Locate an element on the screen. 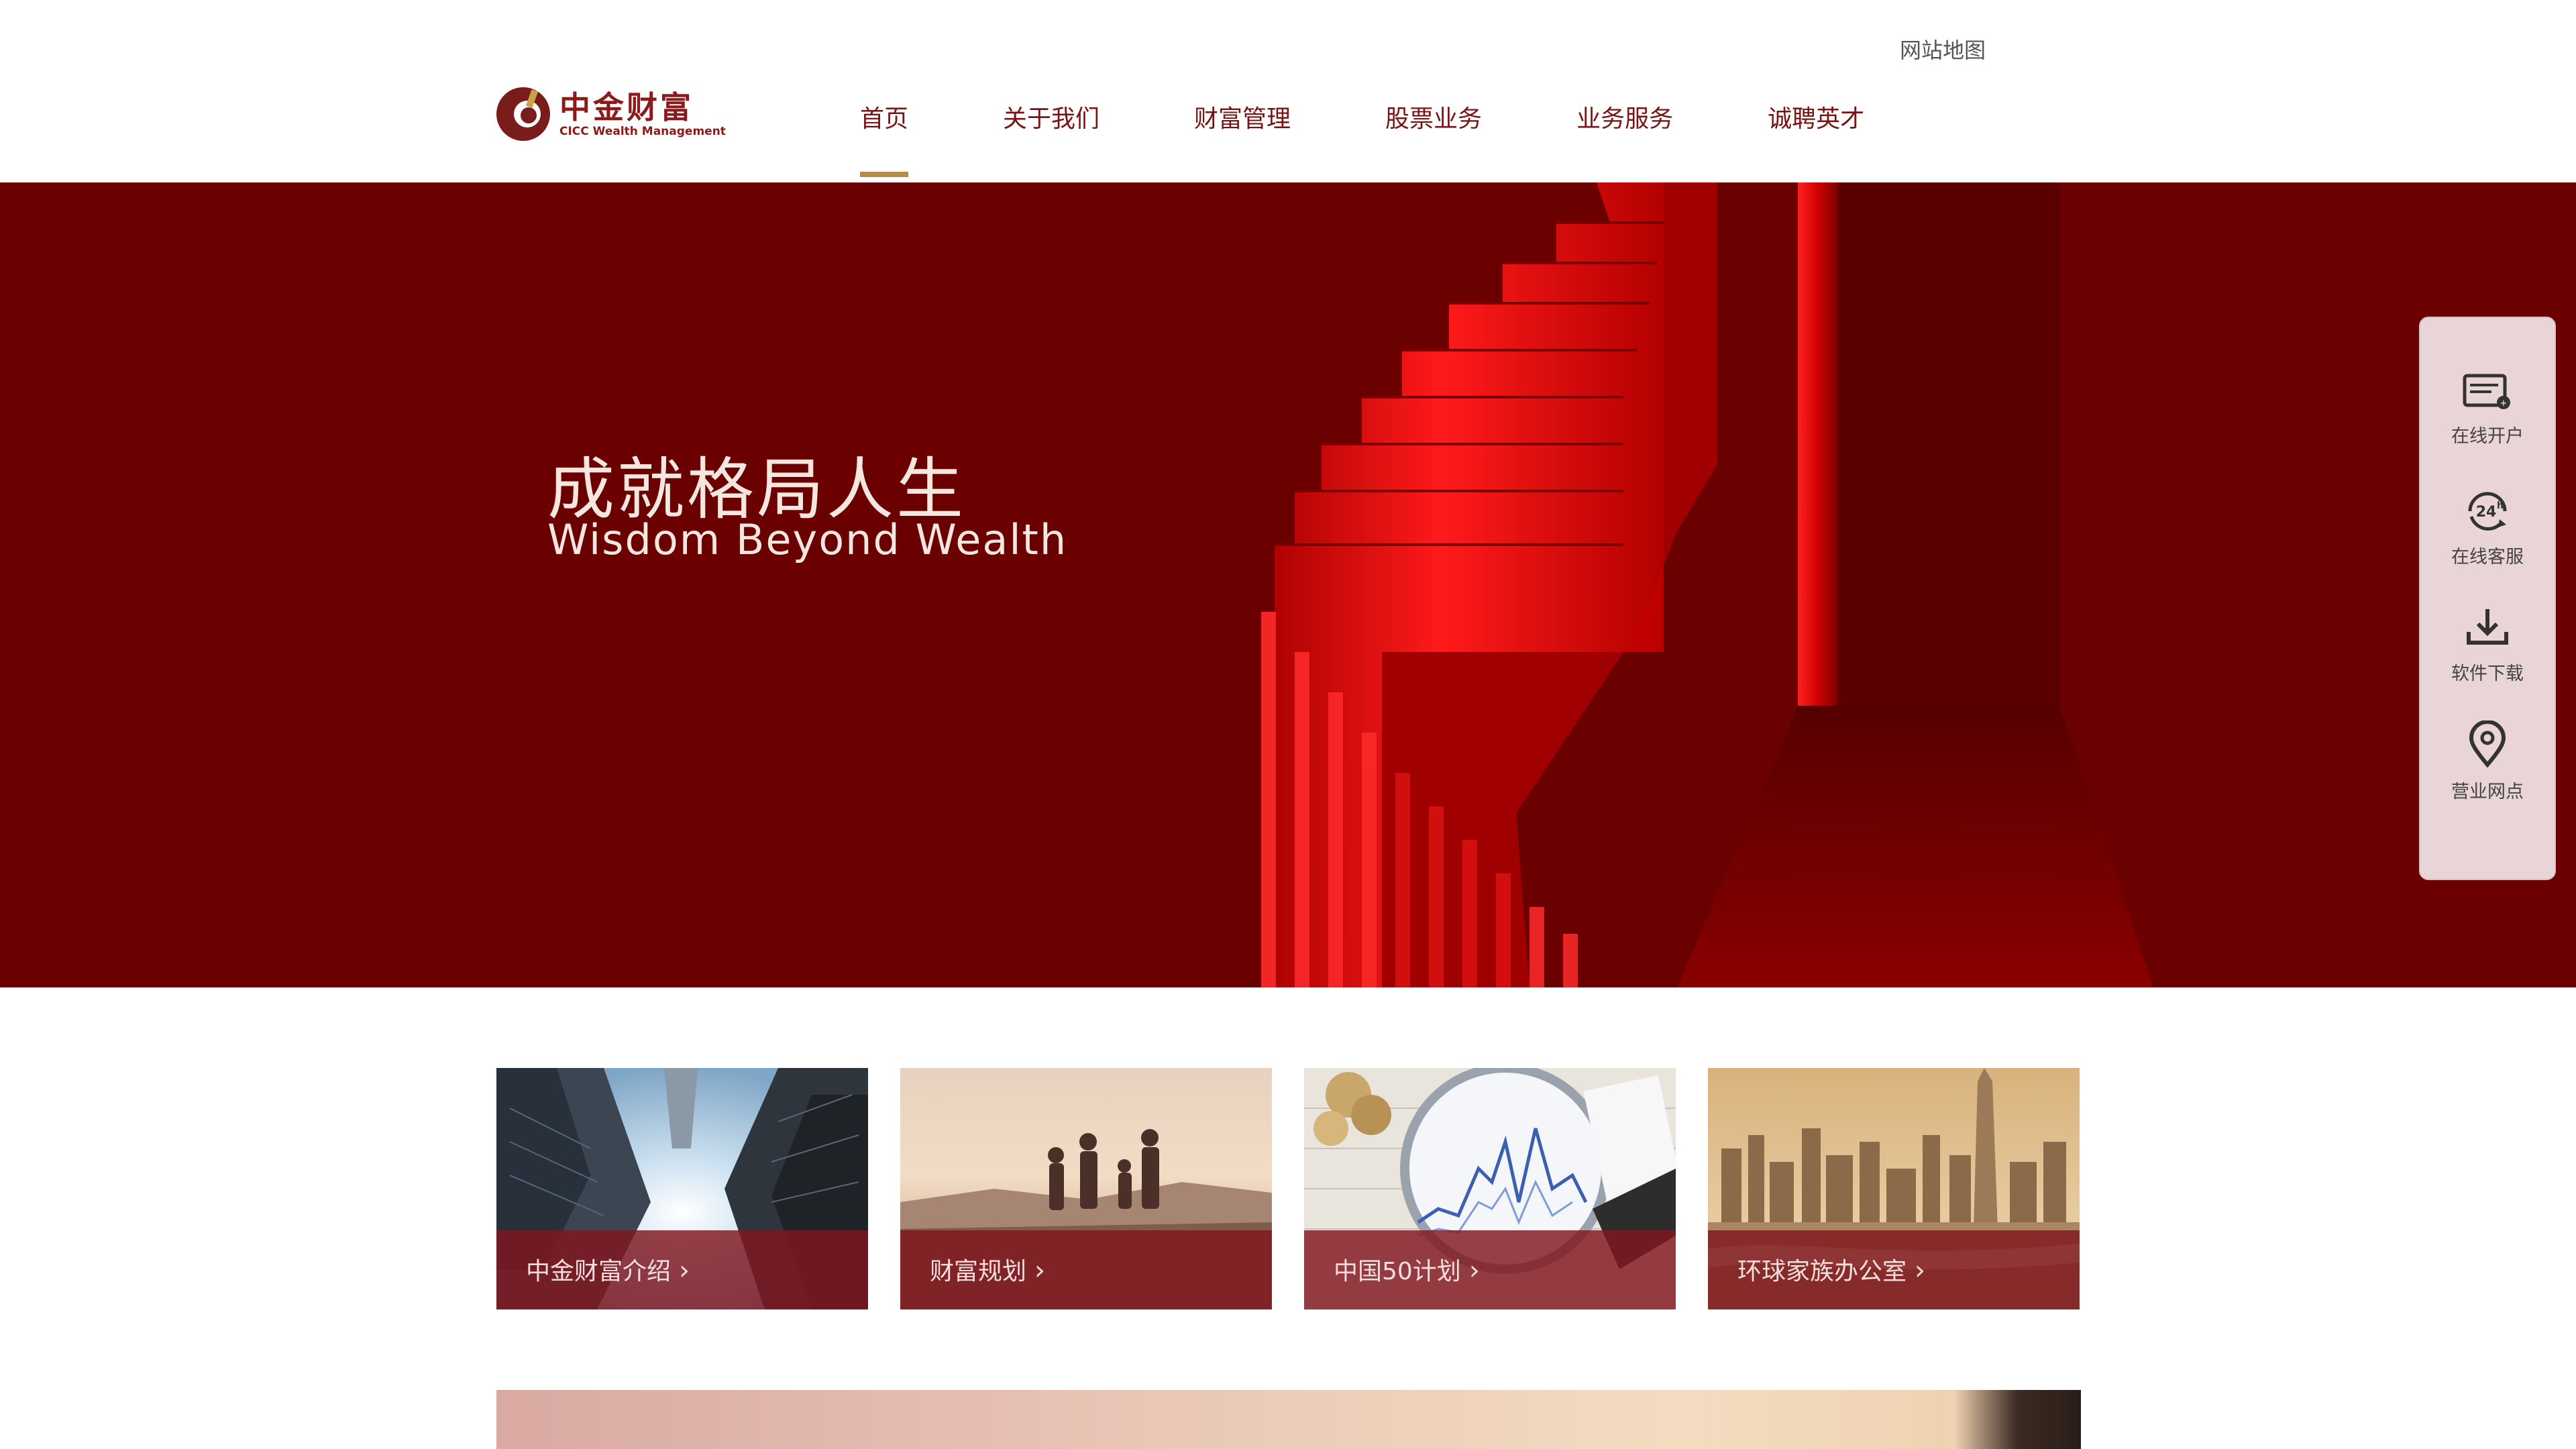 The height and width of the screenshot is (1449, 2576). location-pin-icon is located at coordinates (2487, 743).